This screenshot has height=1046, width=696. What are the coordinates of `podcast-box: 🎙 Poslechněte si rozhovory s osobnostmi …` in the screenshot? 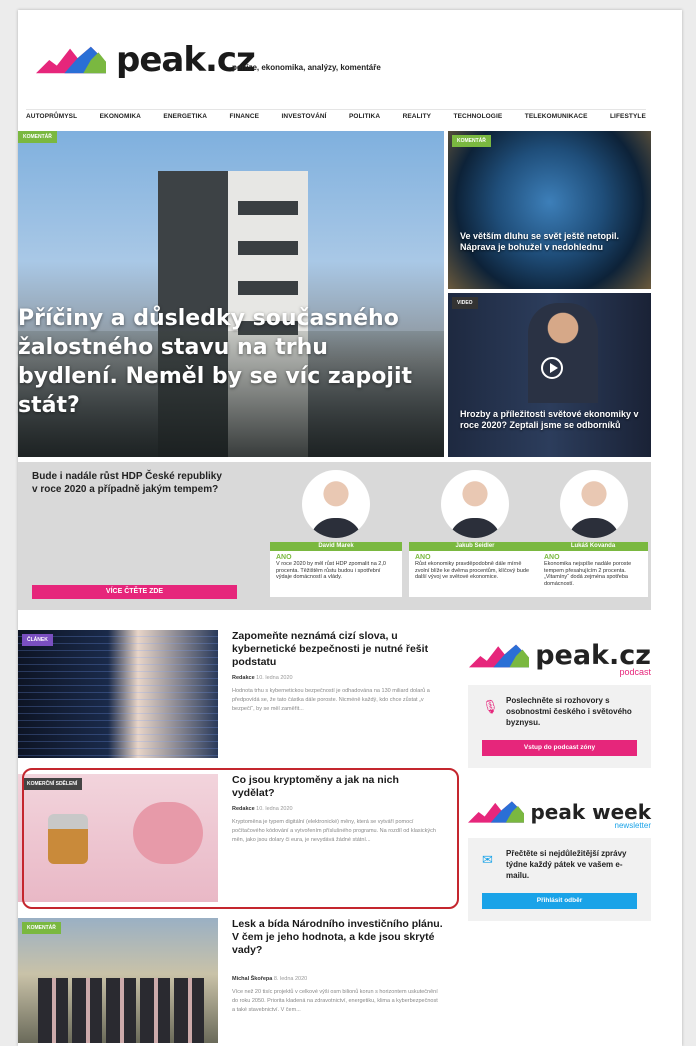 It's located at (559, 726).